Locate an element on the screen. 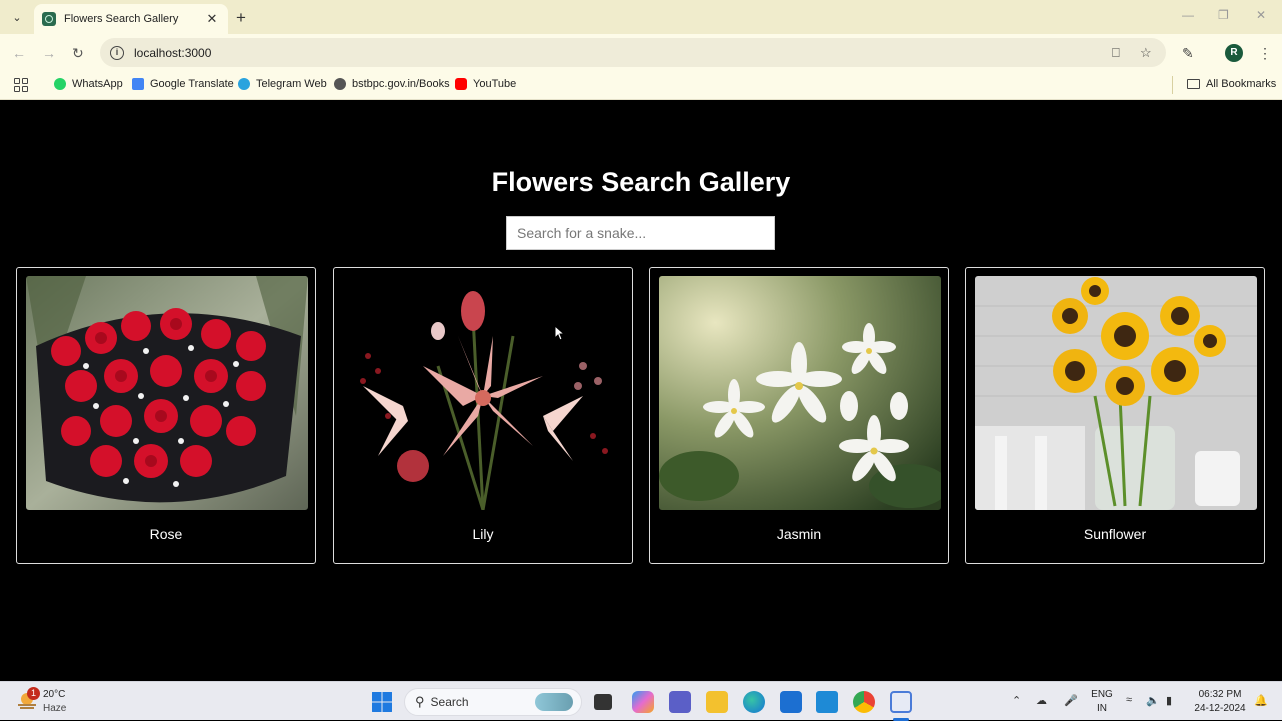 The width and height of the screenshot is (1282, 721). card-label: Sunflower is located at coordinates (1115, 534).